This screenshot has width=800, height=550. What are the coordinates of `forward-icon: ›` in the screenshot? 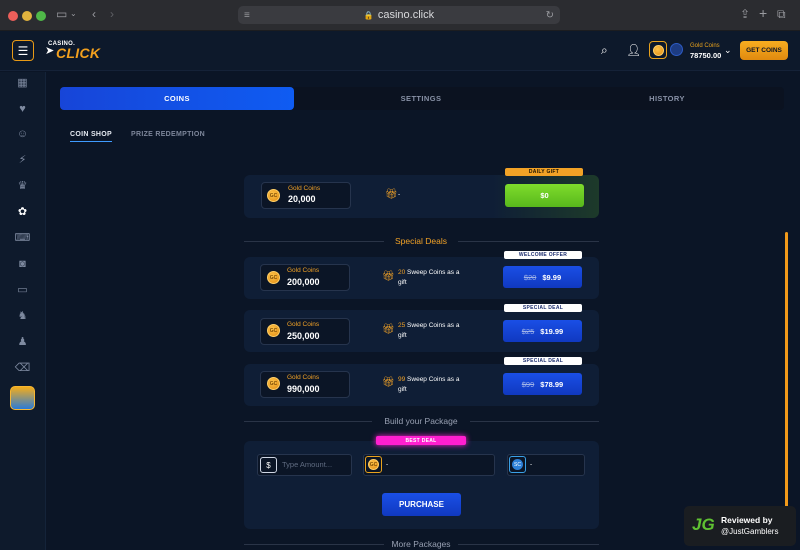 It's located at (112, 14).